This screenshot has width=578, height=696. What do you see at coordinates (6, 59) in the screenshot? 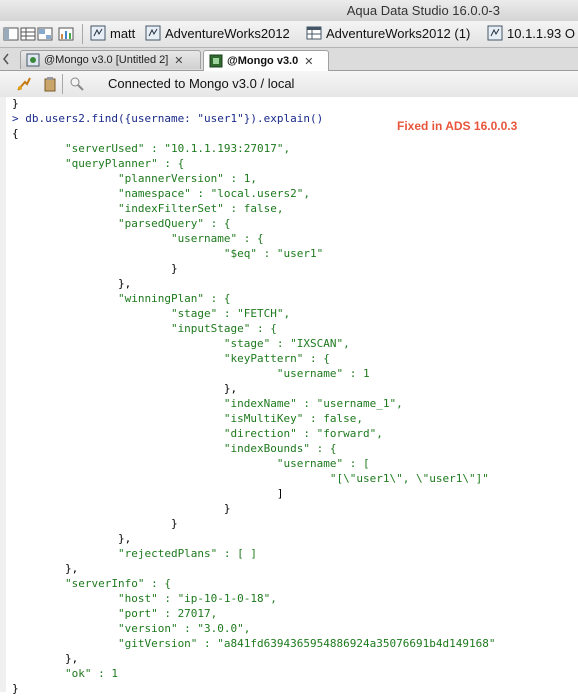
I see `chevron-left-icon` at bounding box center [6, 59].